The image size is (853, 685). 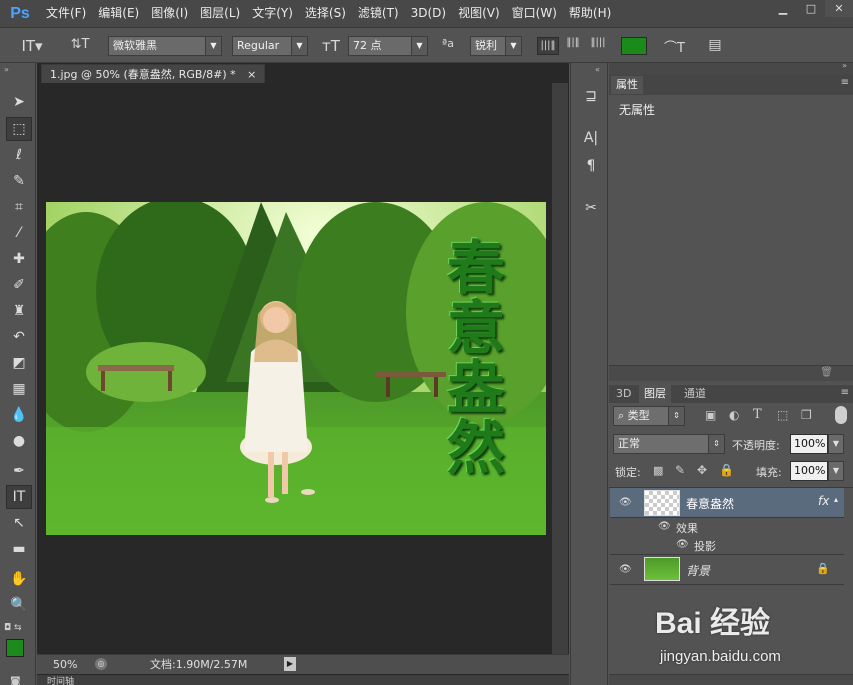 What do you see at coordinates (13, 628) in the screenshot?
I see `default-colors-icon: ◘ ⇆` at bounding box center [13, 628].